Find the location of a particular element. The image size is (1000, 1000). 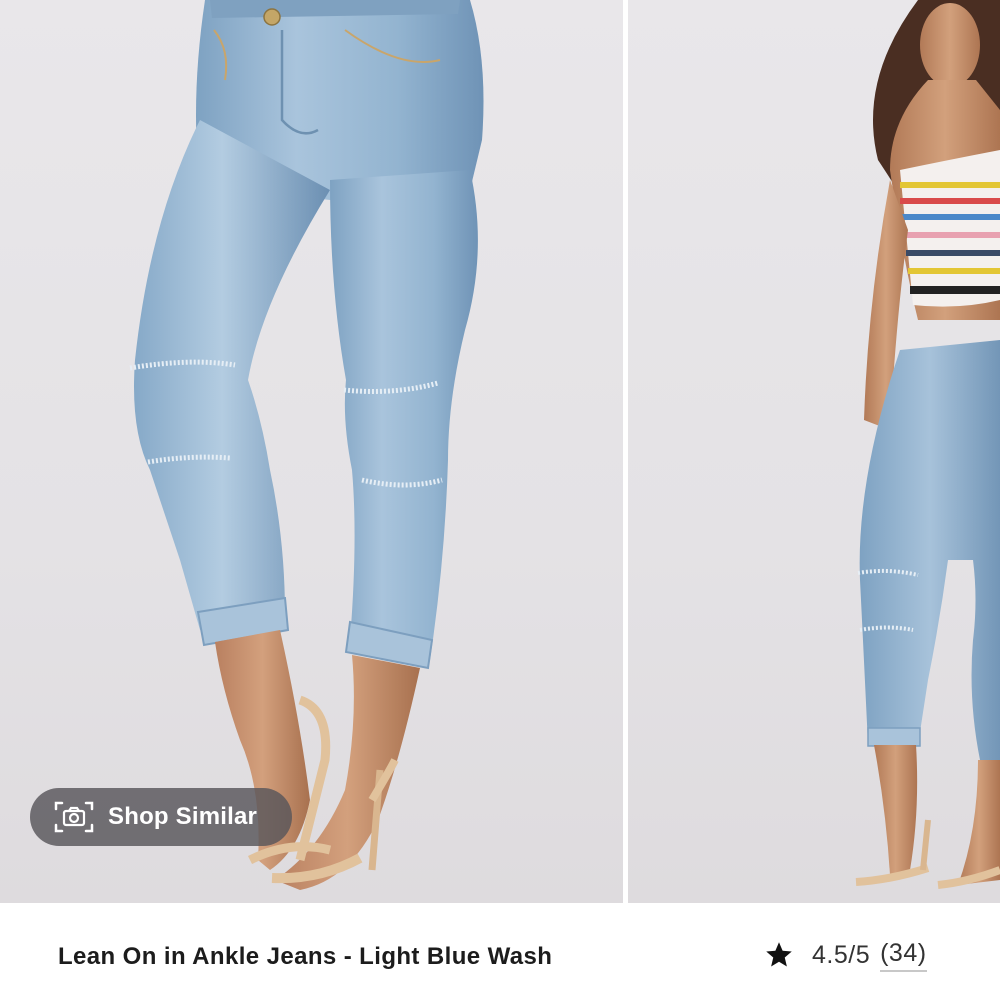

product-rating: 4.5/5 (34) is located at coordinates (845, 955).